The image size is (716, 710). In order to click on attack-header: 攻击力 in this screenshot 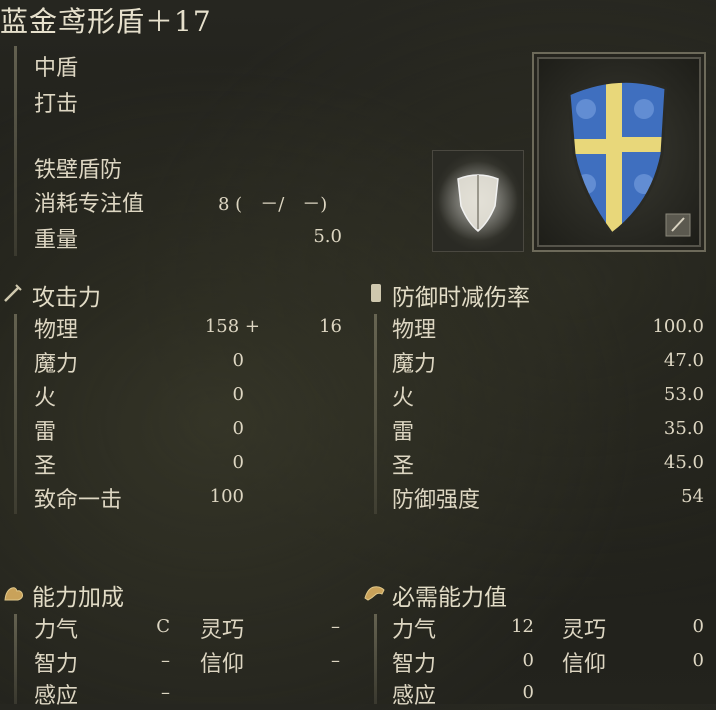, I will do `click(66, 298)`.